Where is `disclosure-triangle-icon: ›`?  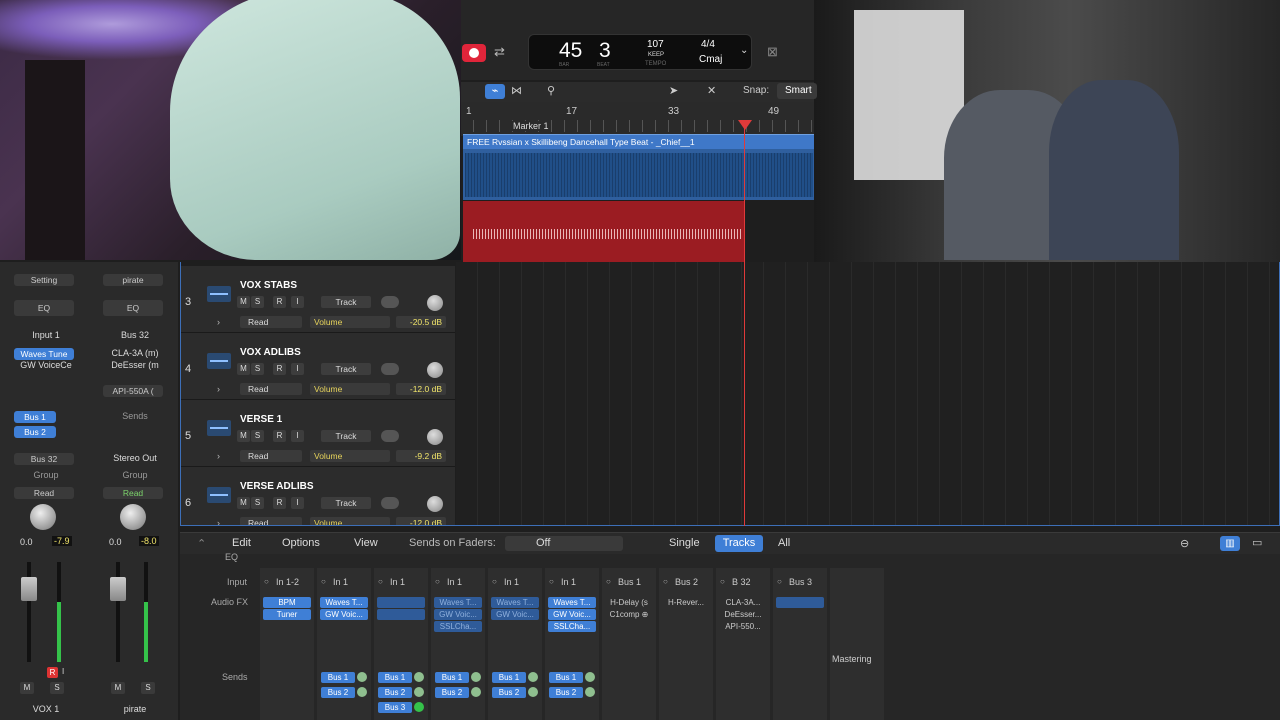 disclosure-triangle-icon: › is located at coordinates (218, 456).